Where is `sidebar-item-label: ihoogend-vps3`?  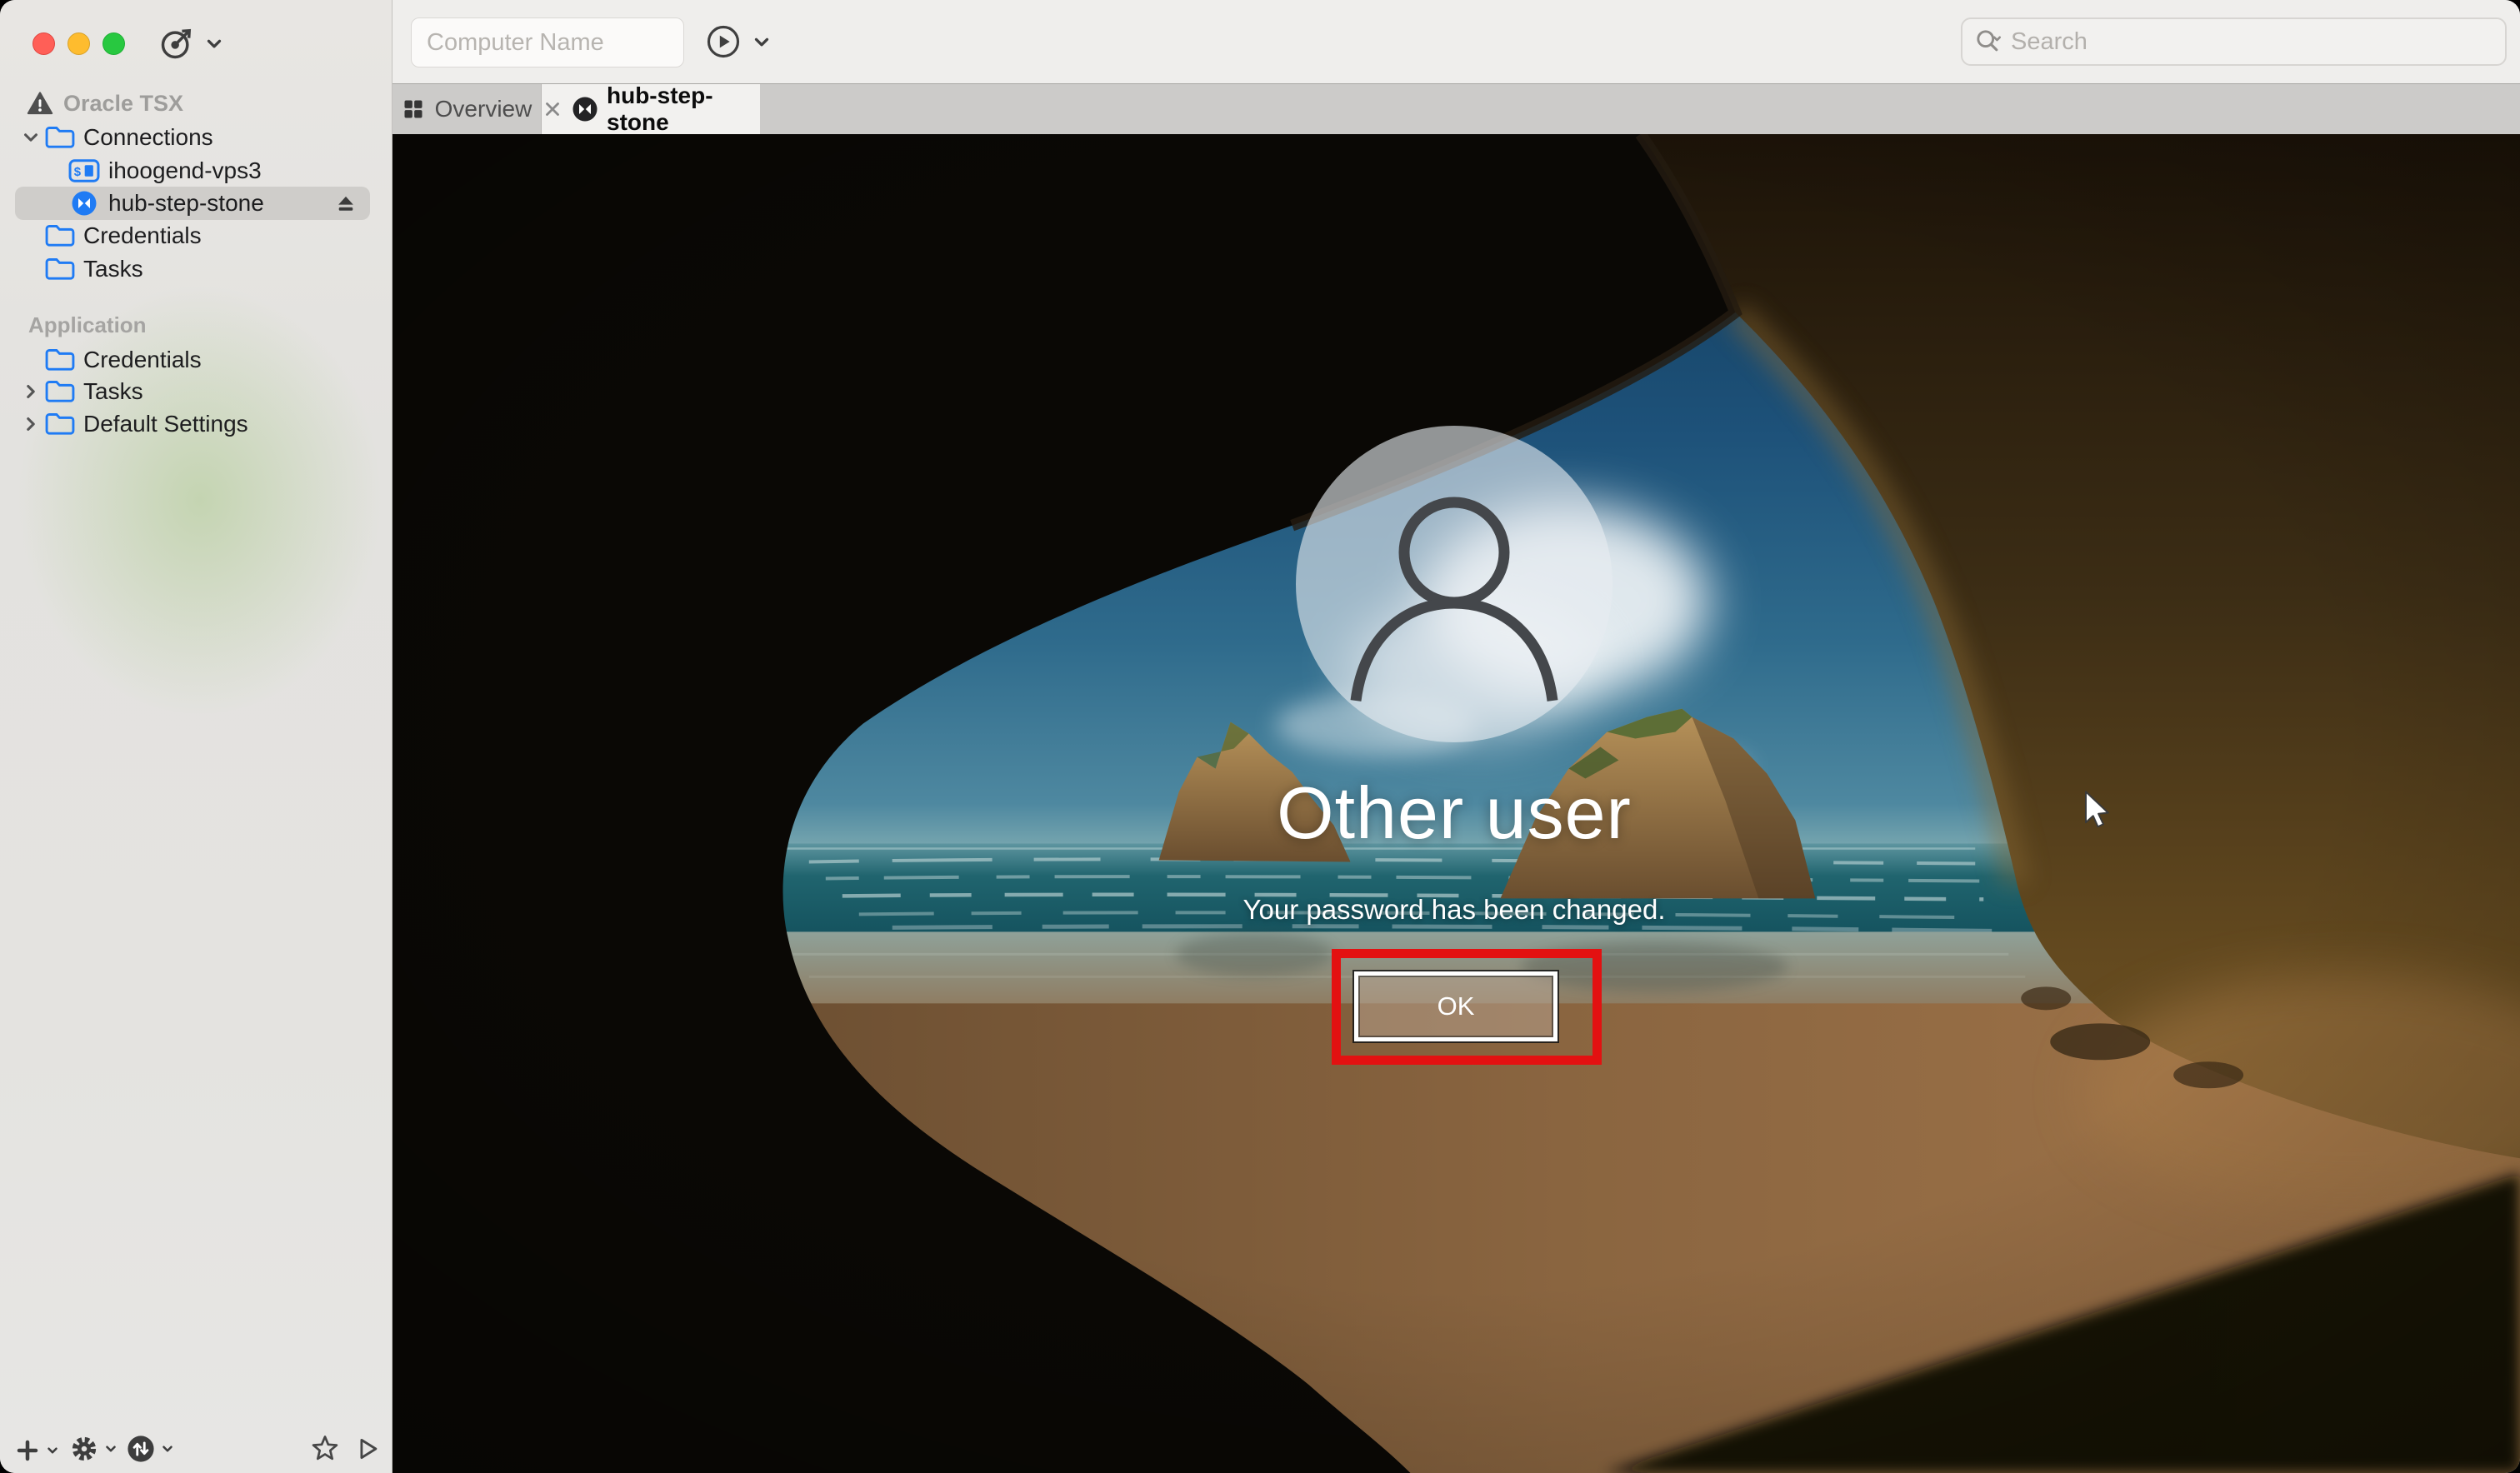
sidebar-item-label: ihoogend-vps3 is located at coordinates (185, 170).